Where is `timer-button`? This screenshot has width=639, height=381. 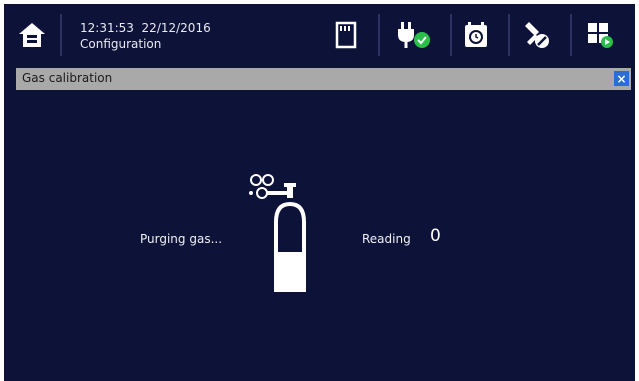
timer-button is located at coordinates (476, 35).